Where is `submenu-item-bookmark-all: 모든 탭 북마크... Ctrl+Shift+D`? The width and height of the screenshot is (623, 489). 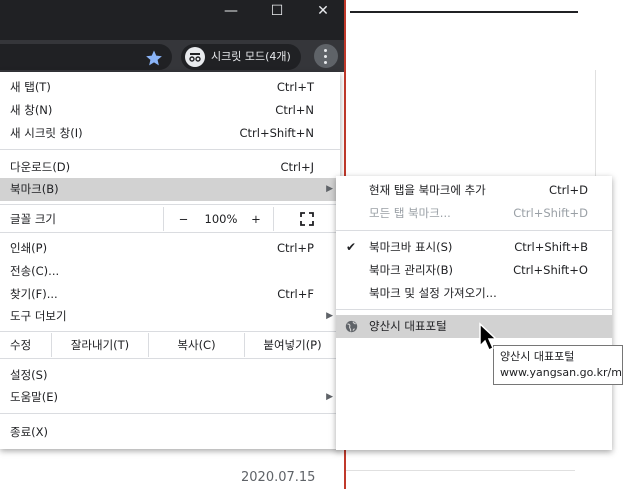
submenu-item-bookmark-all: 모든 탭 북마크... Ctrl+Shift+D is located at coordinates (474, 213).